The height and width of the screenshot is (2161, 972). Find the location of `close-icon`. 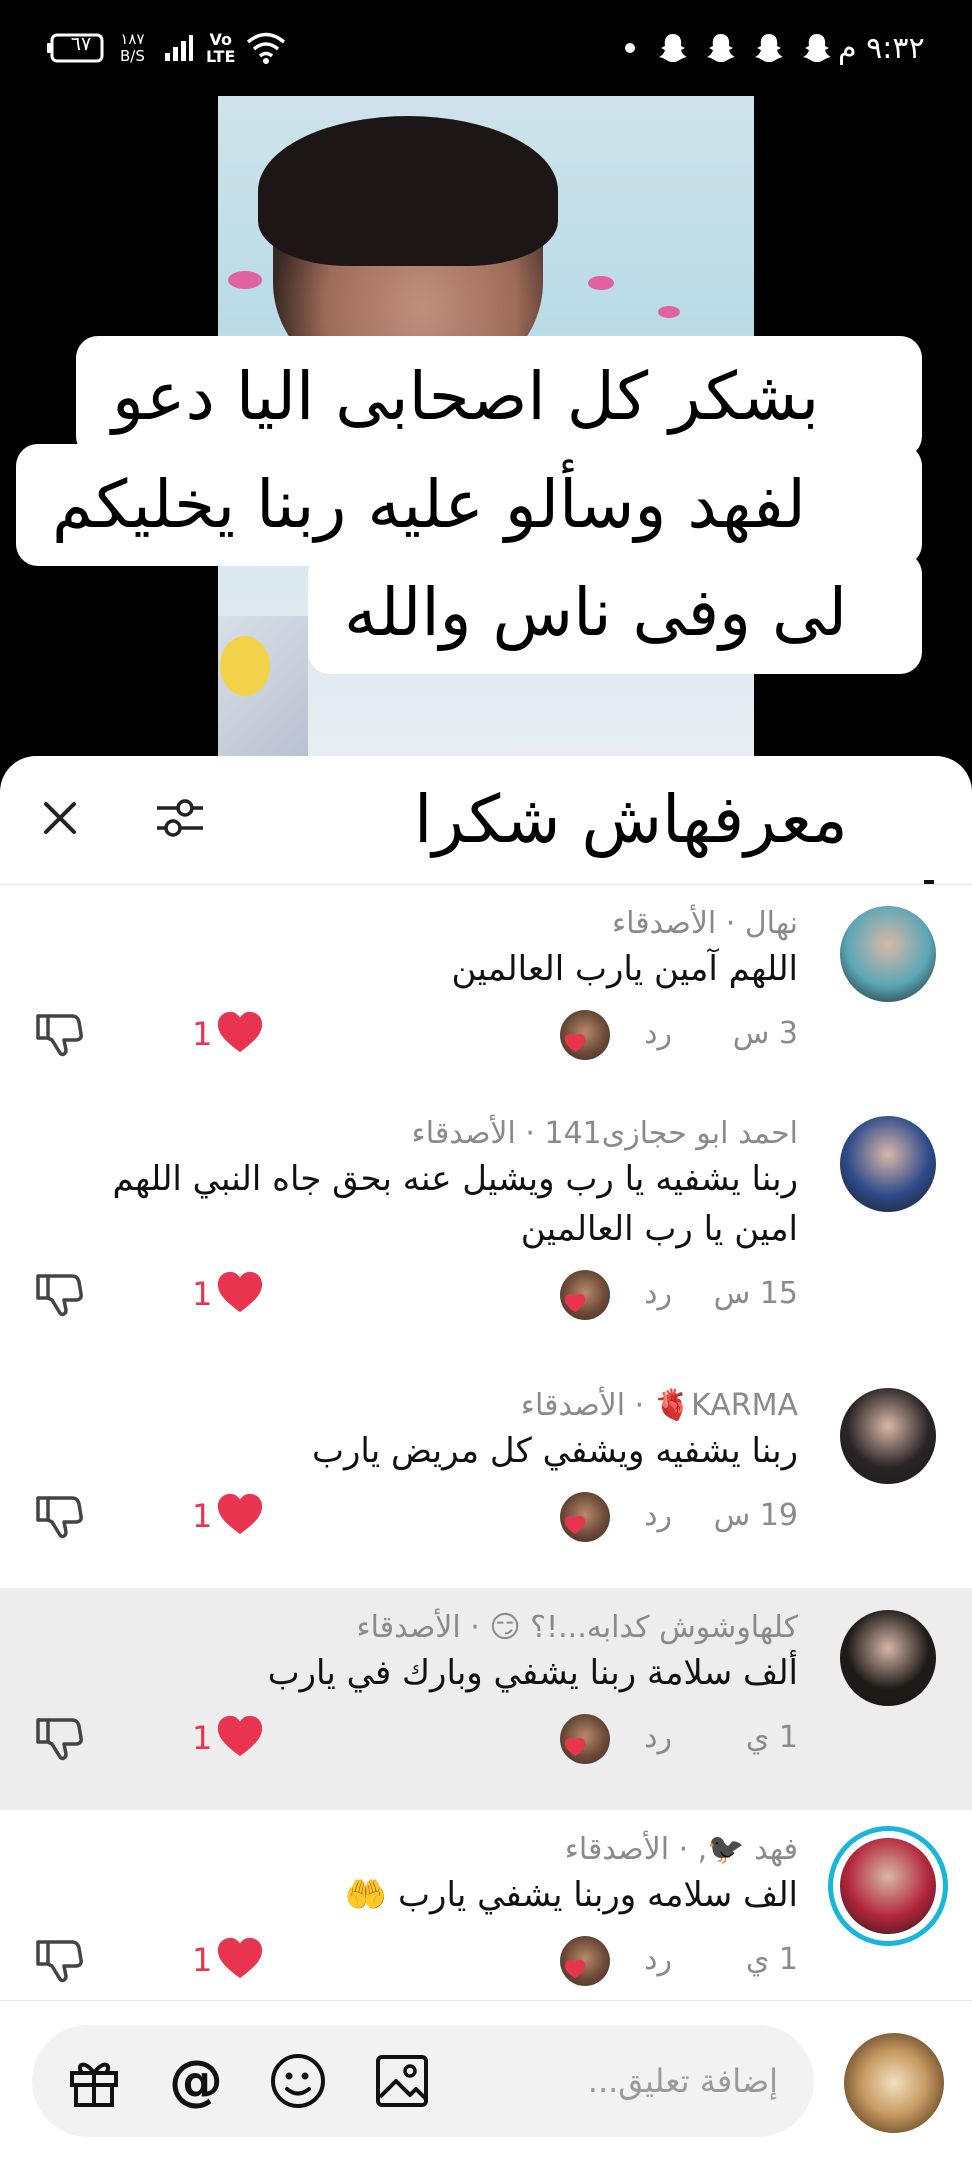

close-icon is located at coordinates (60, 818).